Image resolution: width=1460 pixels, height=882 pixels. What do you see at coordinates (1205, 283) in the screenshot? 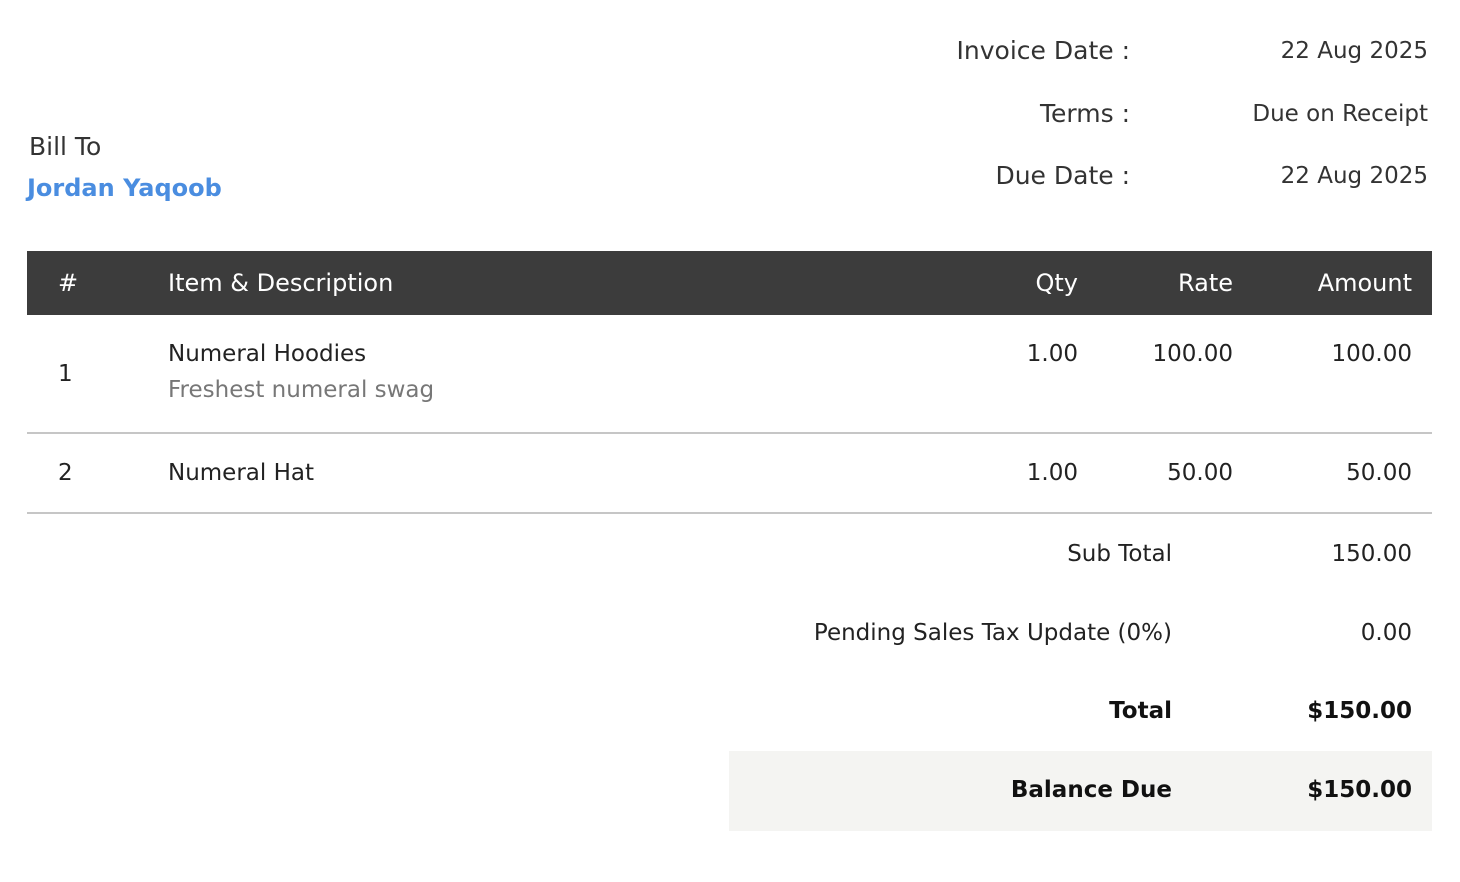
I see `header-rate: Rate` at bounding box center [1205, 283].